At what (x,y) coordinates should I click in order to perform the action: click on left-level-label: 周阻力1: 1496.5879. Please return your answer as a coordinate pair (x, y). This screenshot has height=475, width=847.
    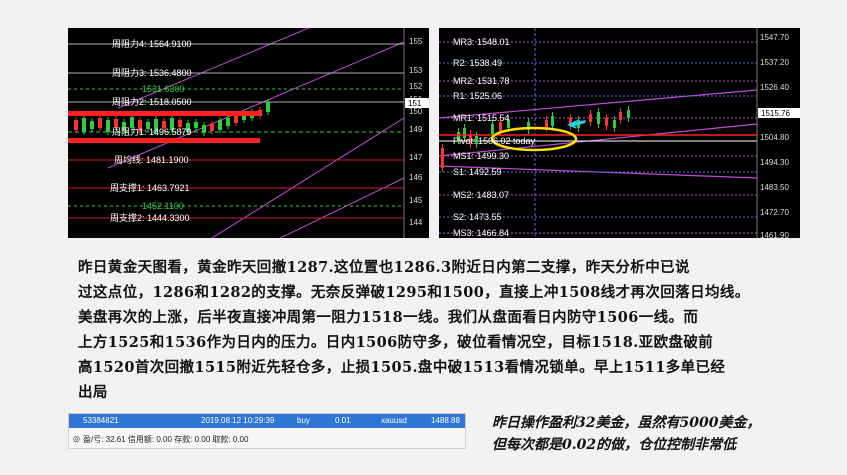
    Looking at the image, I should click on (152, 131).